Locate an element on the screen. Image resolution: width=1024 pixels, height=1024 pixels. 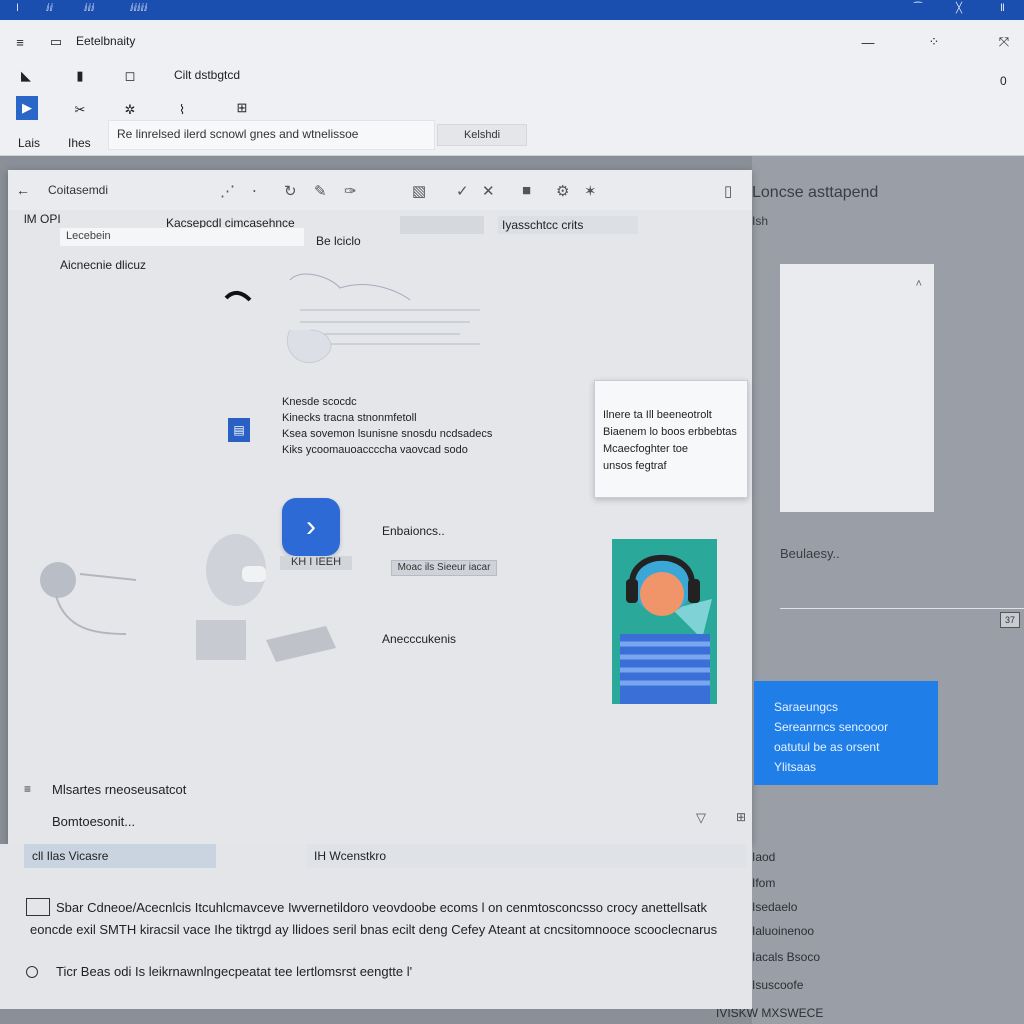
list-item: Iacals Bsoco is located at coordinates (786, 957).